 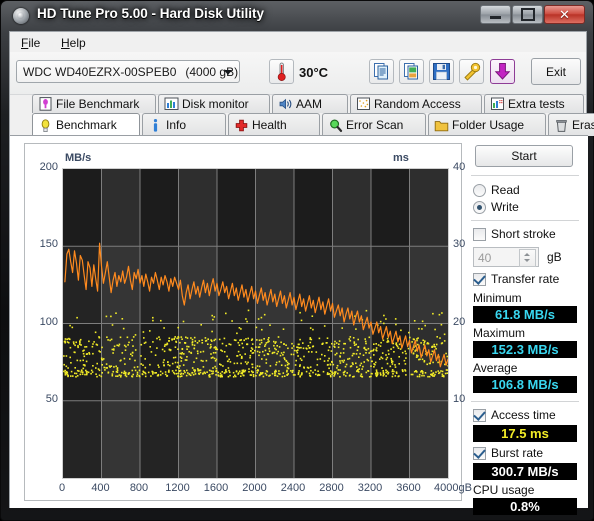 I want to click on checkbox-access-time-label: Access time, so click(x=523, y=415).